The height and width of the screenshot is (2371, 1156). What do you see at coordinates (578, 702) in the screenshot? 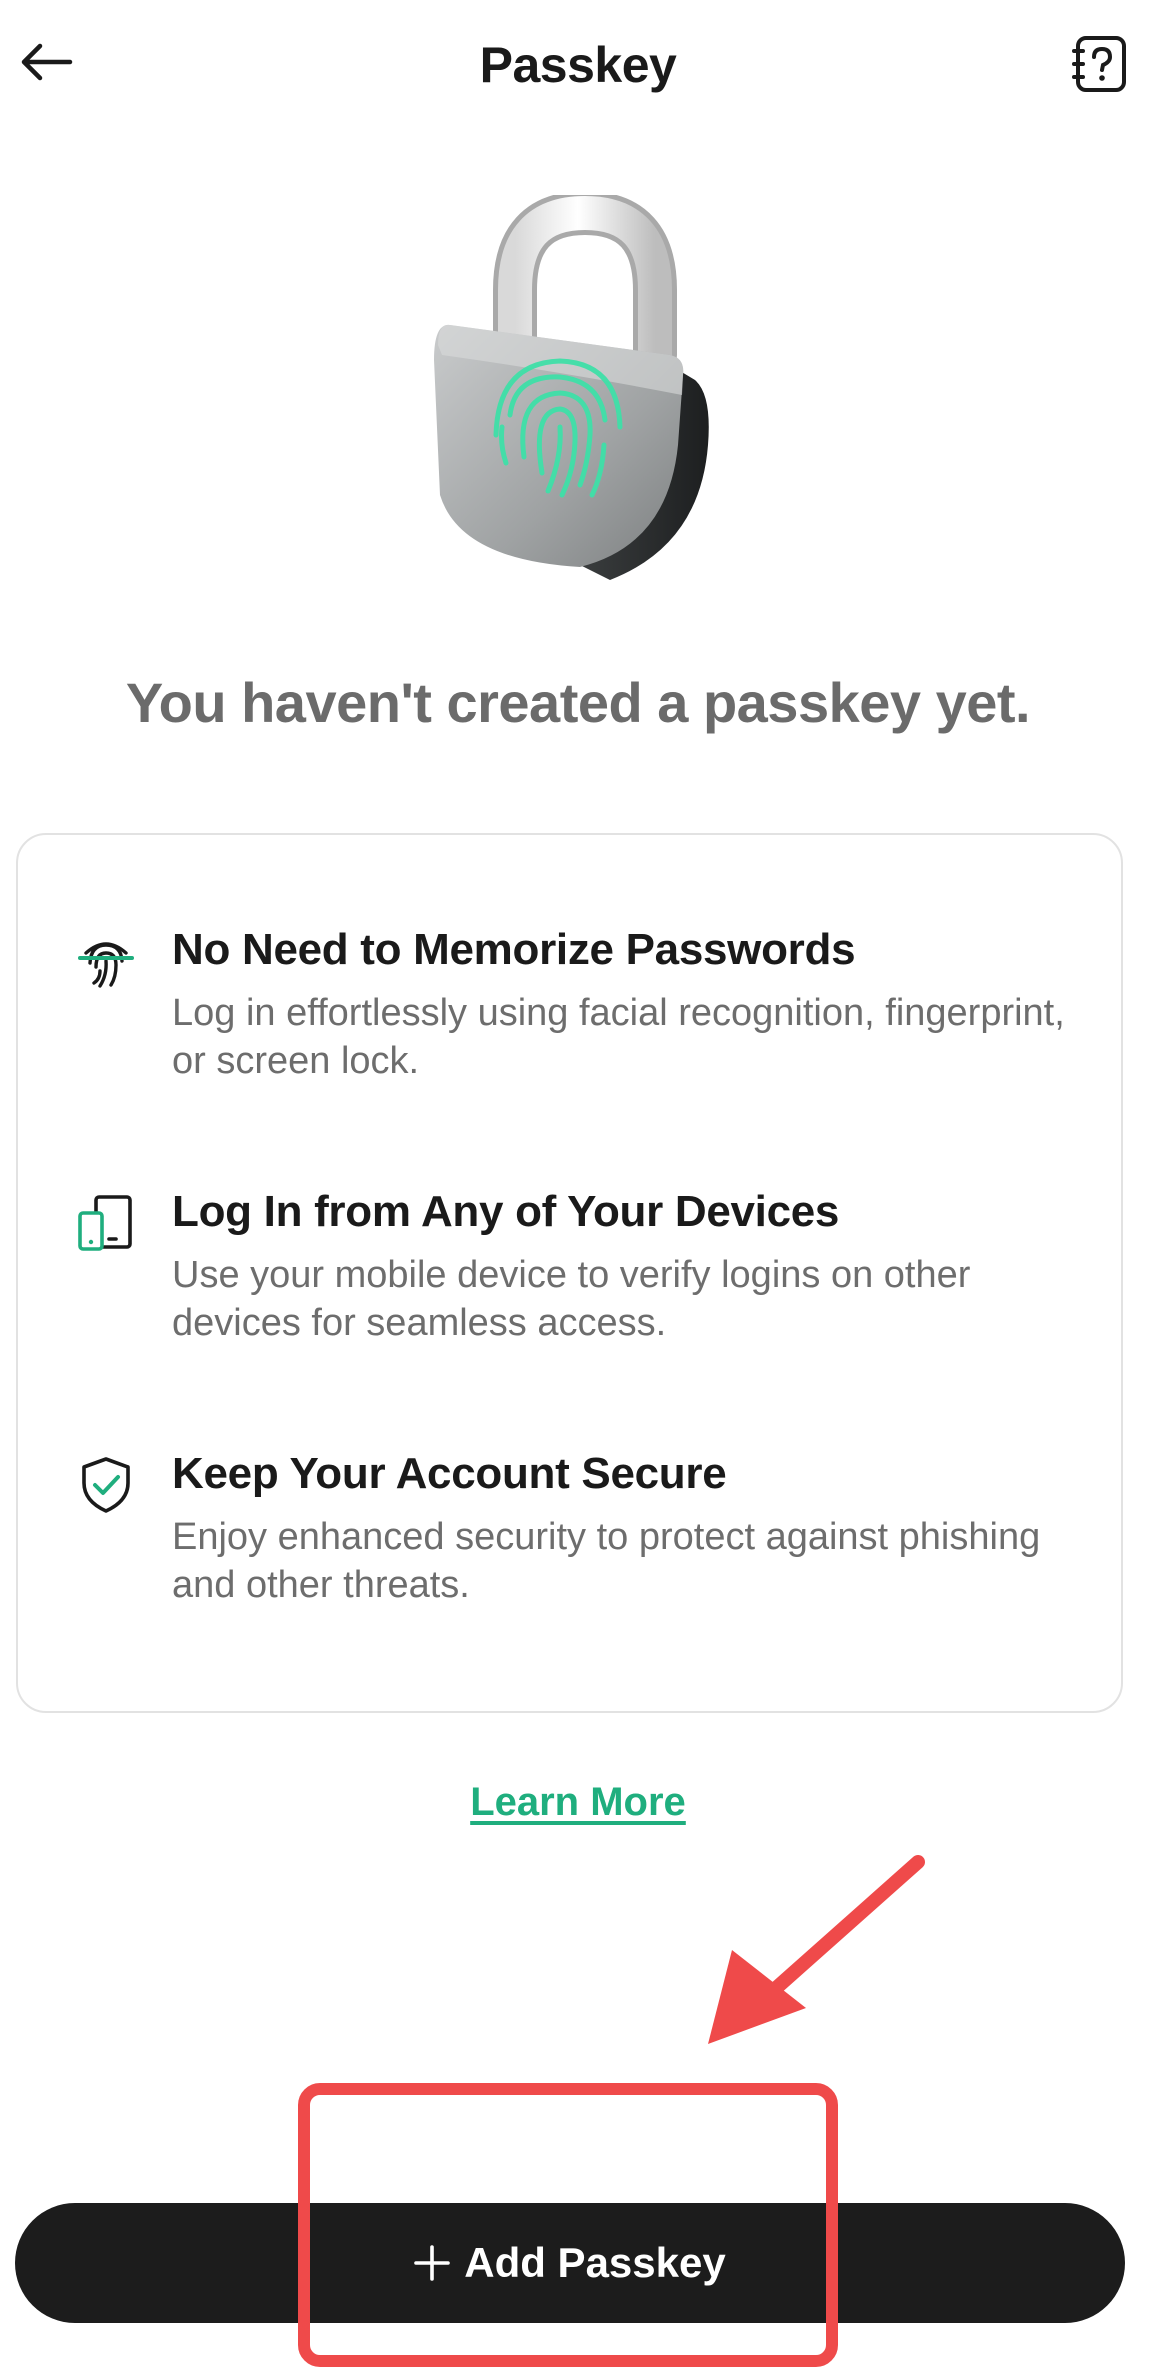
I see `empty-state-heading: You haven't created a passkey yet.` at bounding box center [578, 702].